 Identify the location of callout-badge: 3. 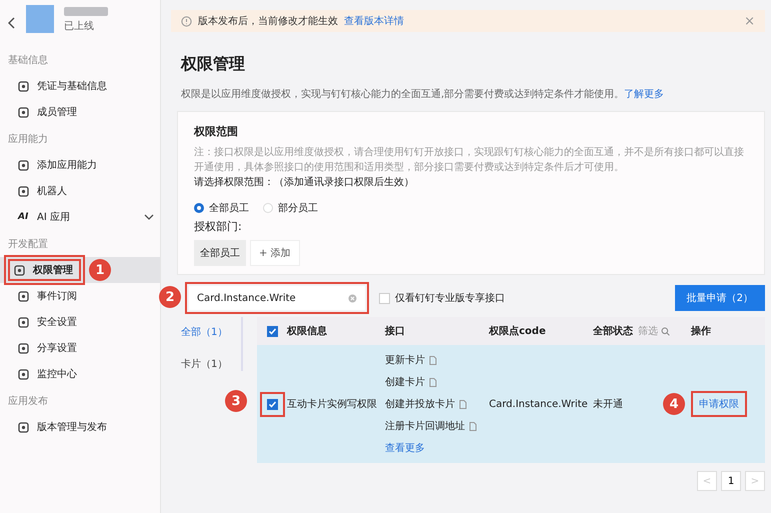
(236, 401).